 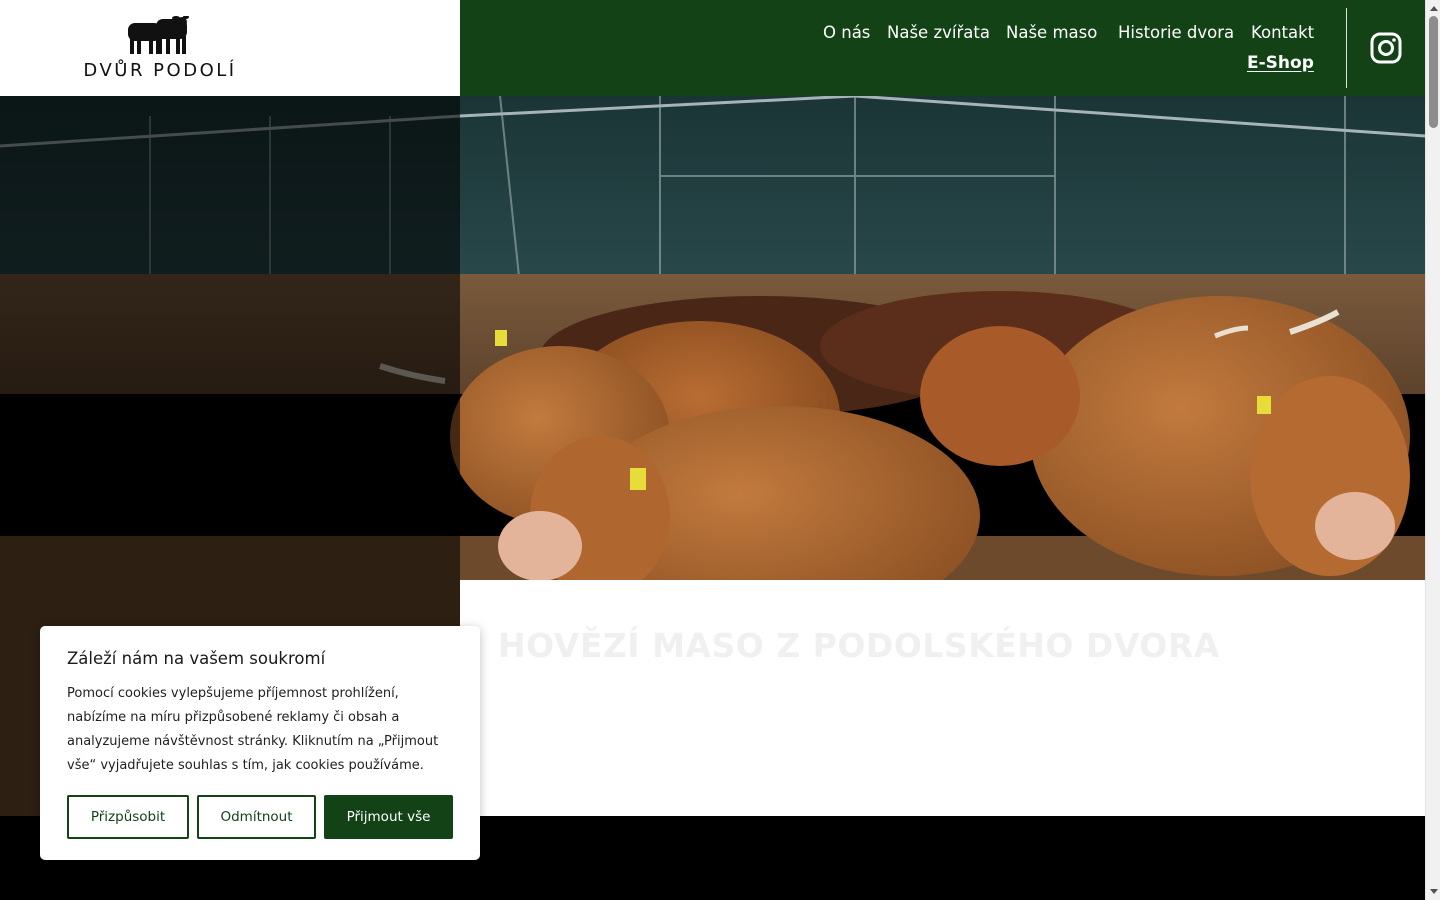 What do you see at coordinates (196, 658) in the screenshot?
I see `cookie-title: Záleží nám na vašem soukromí` at bounding box center [196, 658].